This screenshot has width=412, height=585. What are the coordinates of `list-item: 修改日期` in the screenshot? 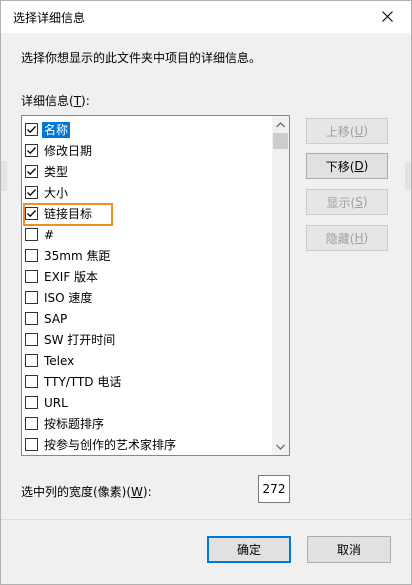 It's located at (149, 150).